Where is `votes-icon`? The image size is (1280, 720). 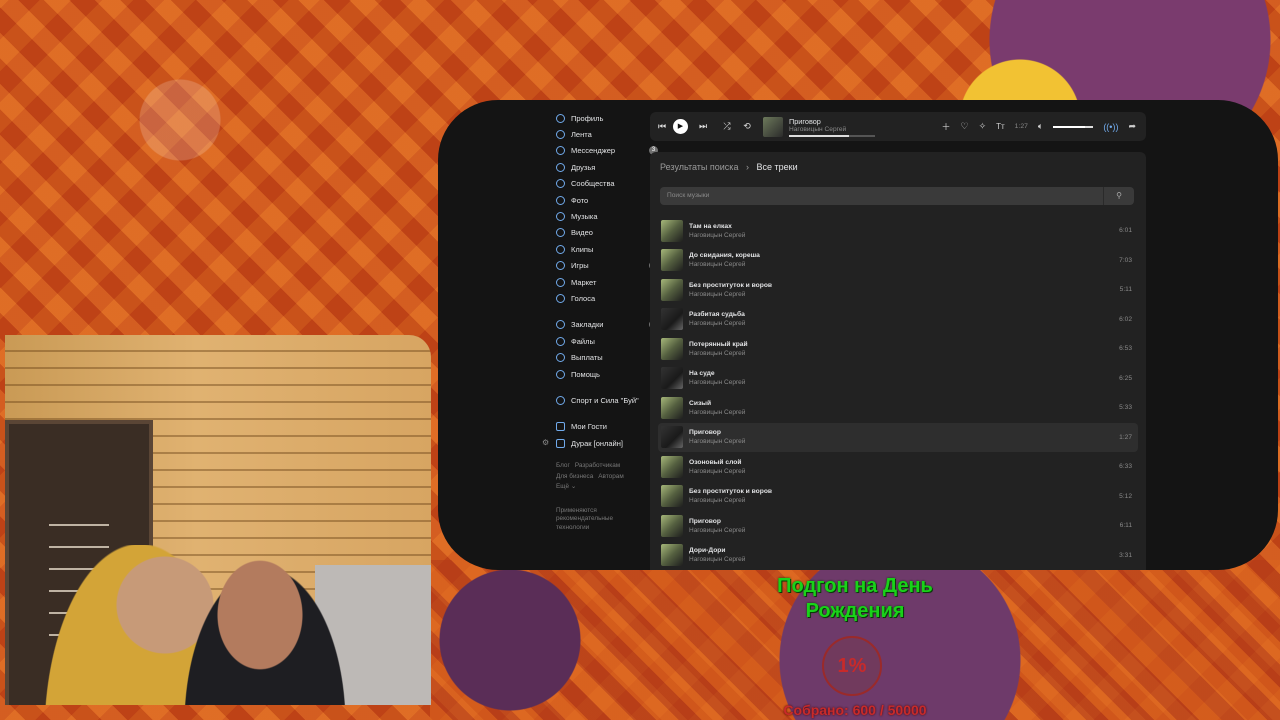
votes-icon is located at coordinates (560, 298).